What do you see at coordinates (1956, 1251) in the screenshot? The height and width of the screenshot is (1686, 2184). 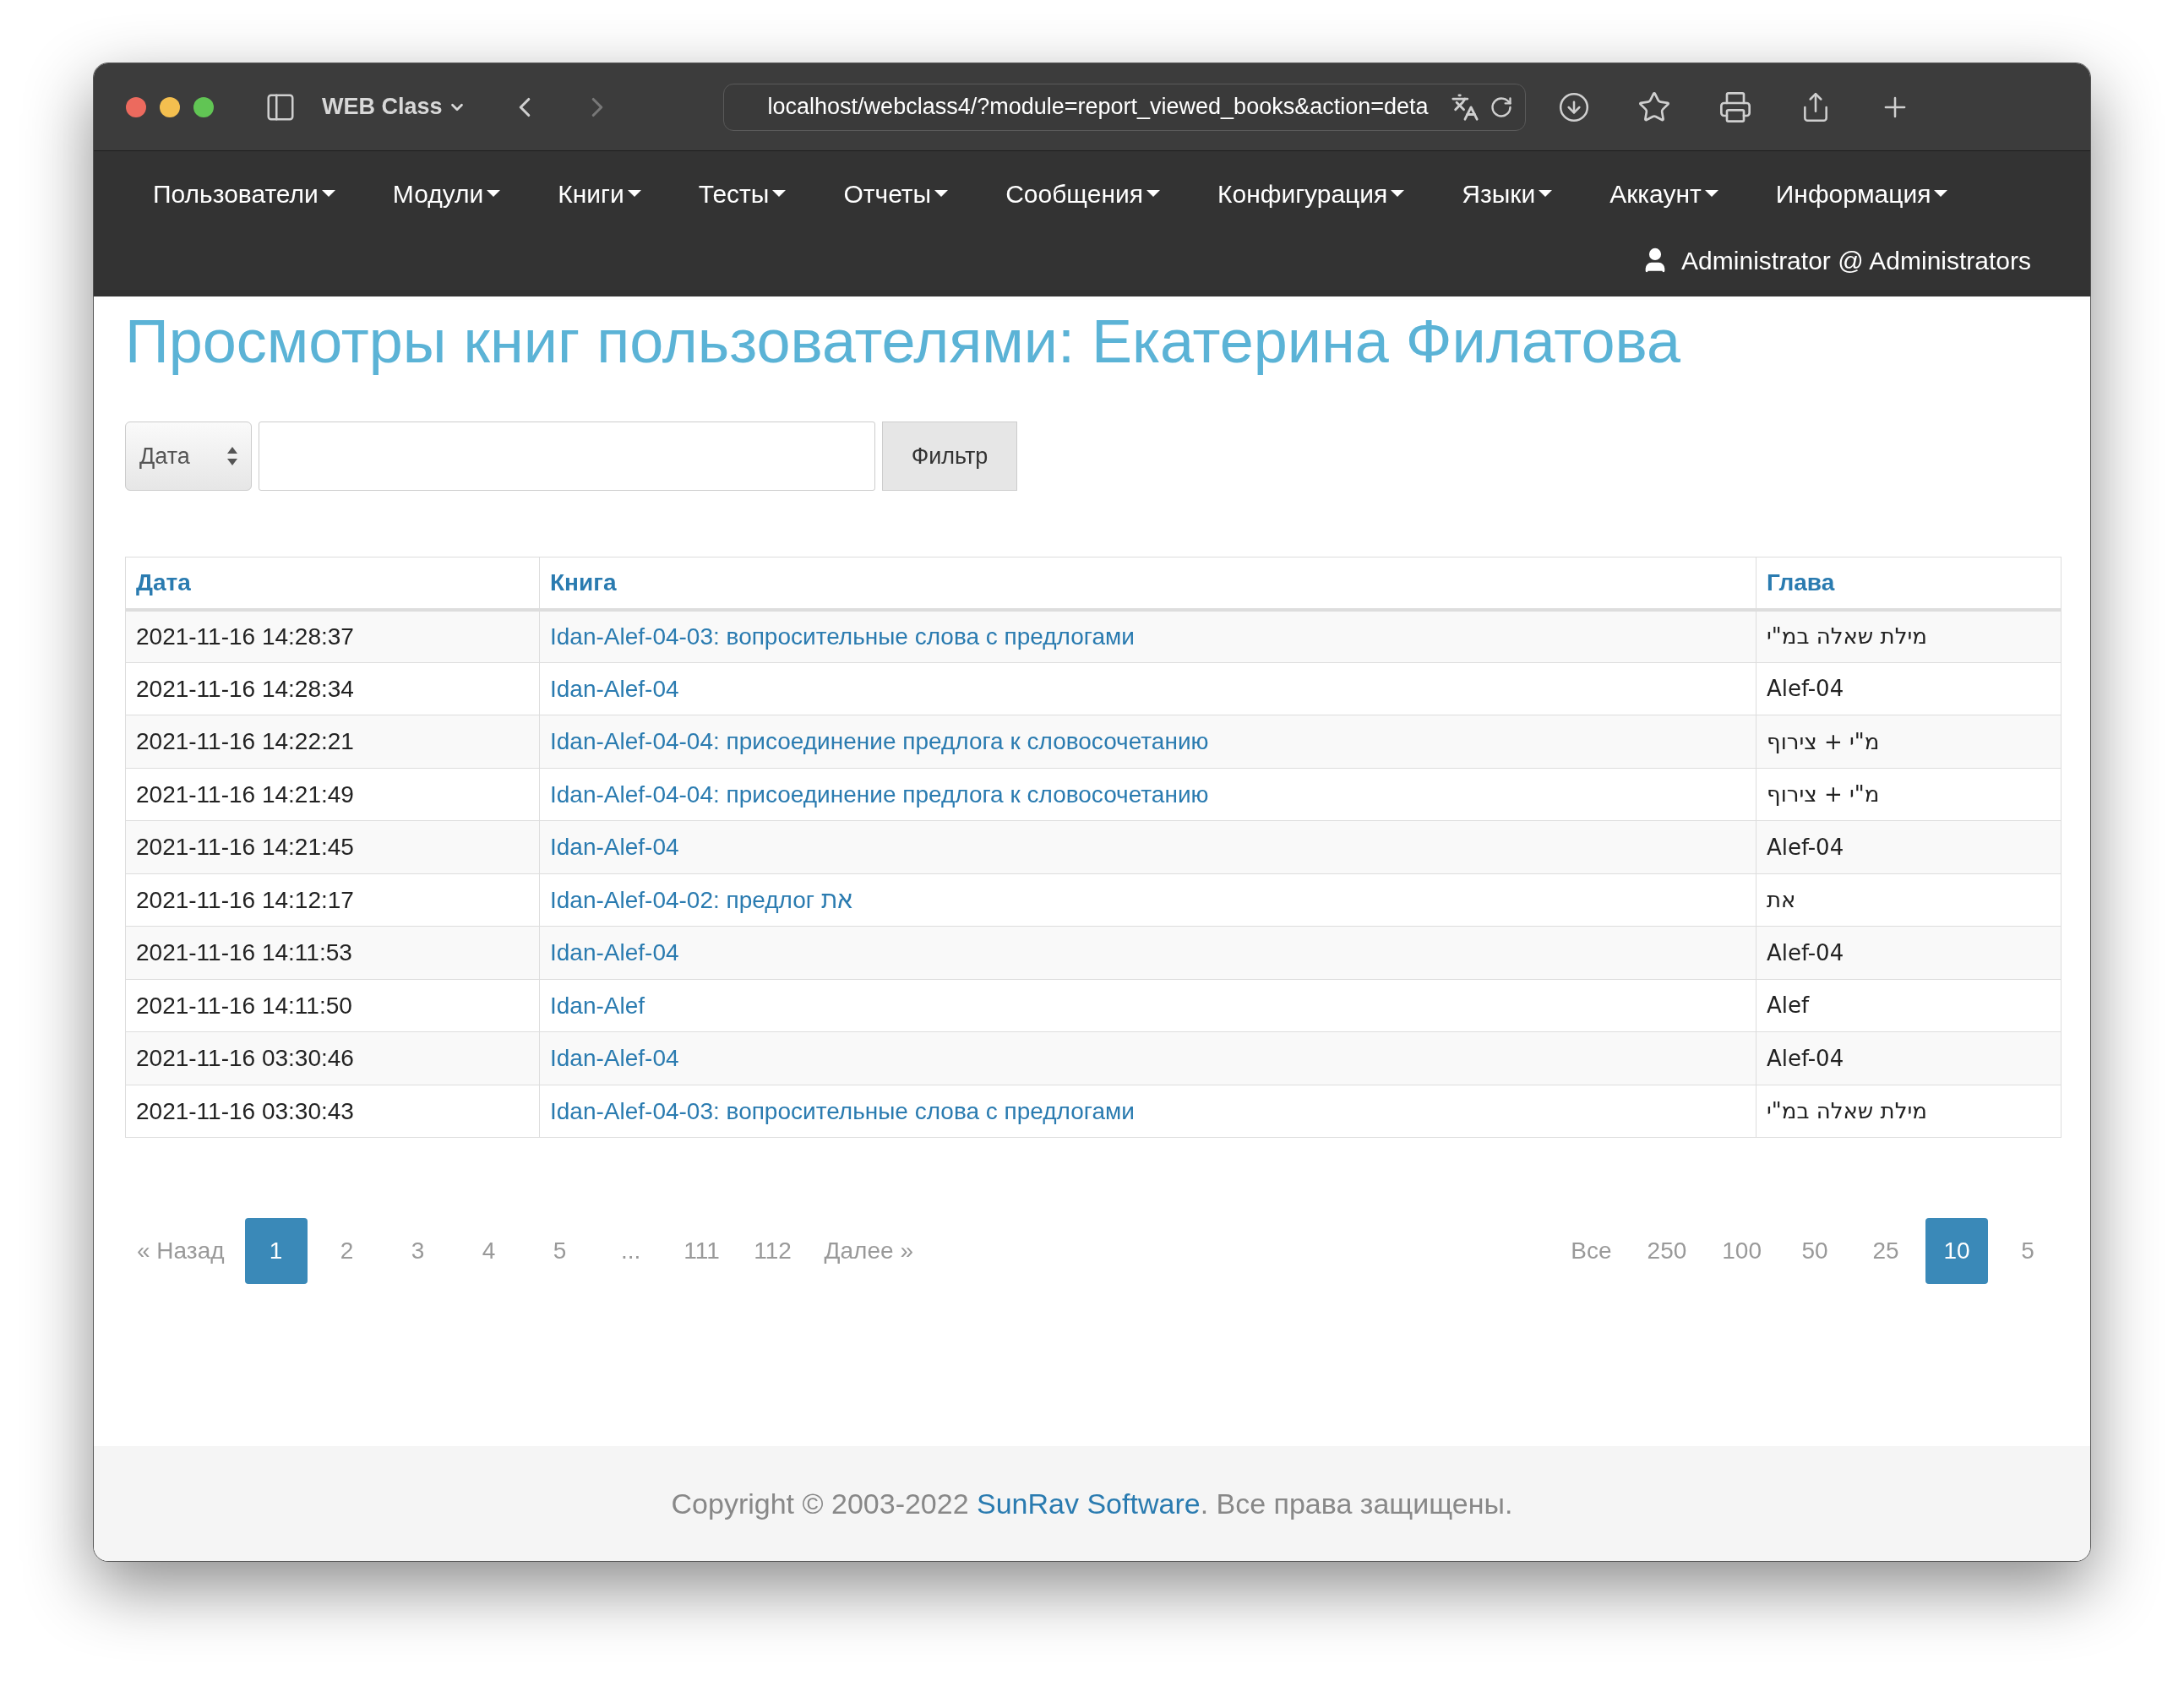 I see `page-size-link: 10` at bounding box center [1956, 1251].